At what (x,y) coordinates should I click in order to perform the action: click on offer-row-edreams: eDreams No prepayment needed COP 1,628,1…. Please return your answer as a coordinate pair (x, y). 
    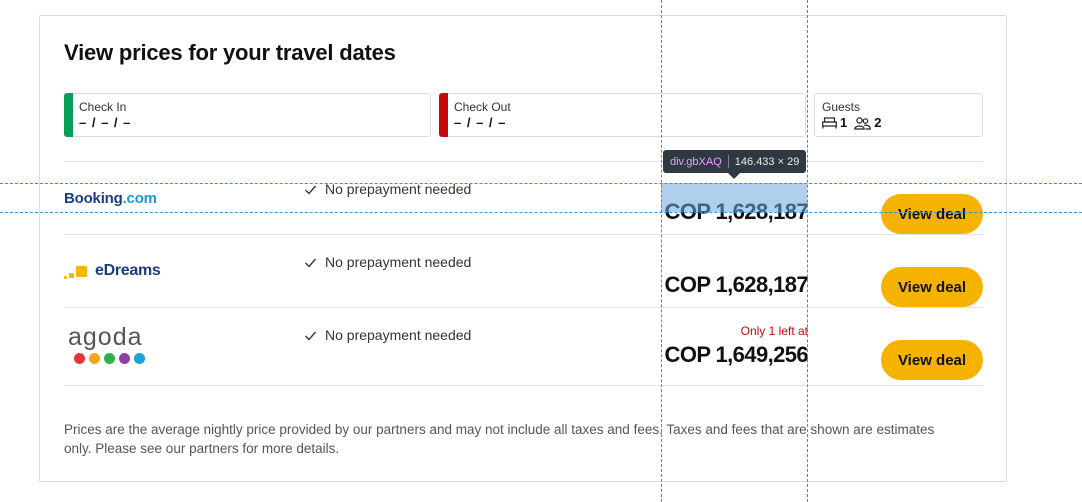
    Looking at the image, I should click on (523, 271).